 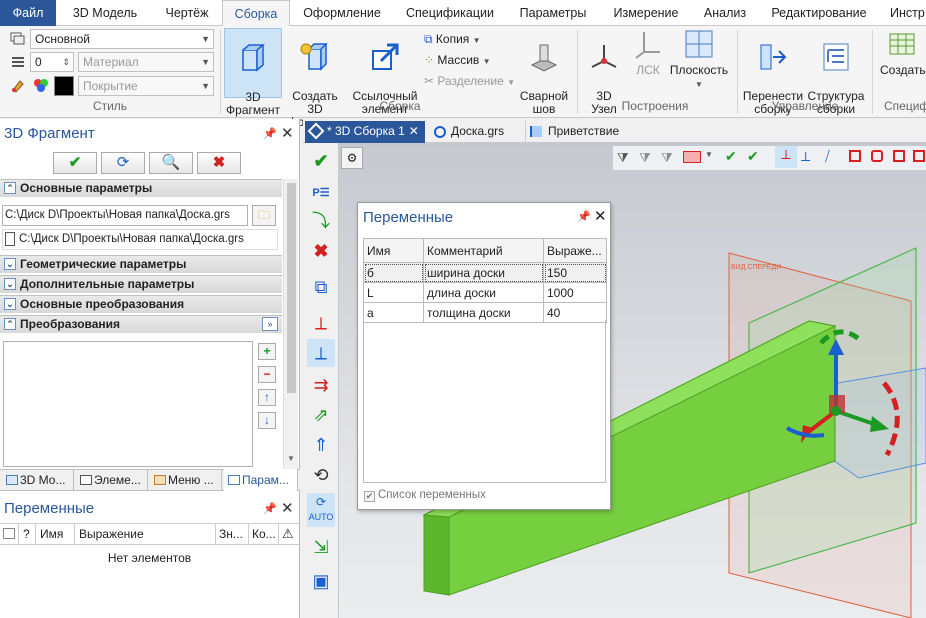 What do you see at coordinates (105, 13) in the screenshot?
I see `menu-tab-3d-model: 3D Модель` at bounding box center [105, 13].